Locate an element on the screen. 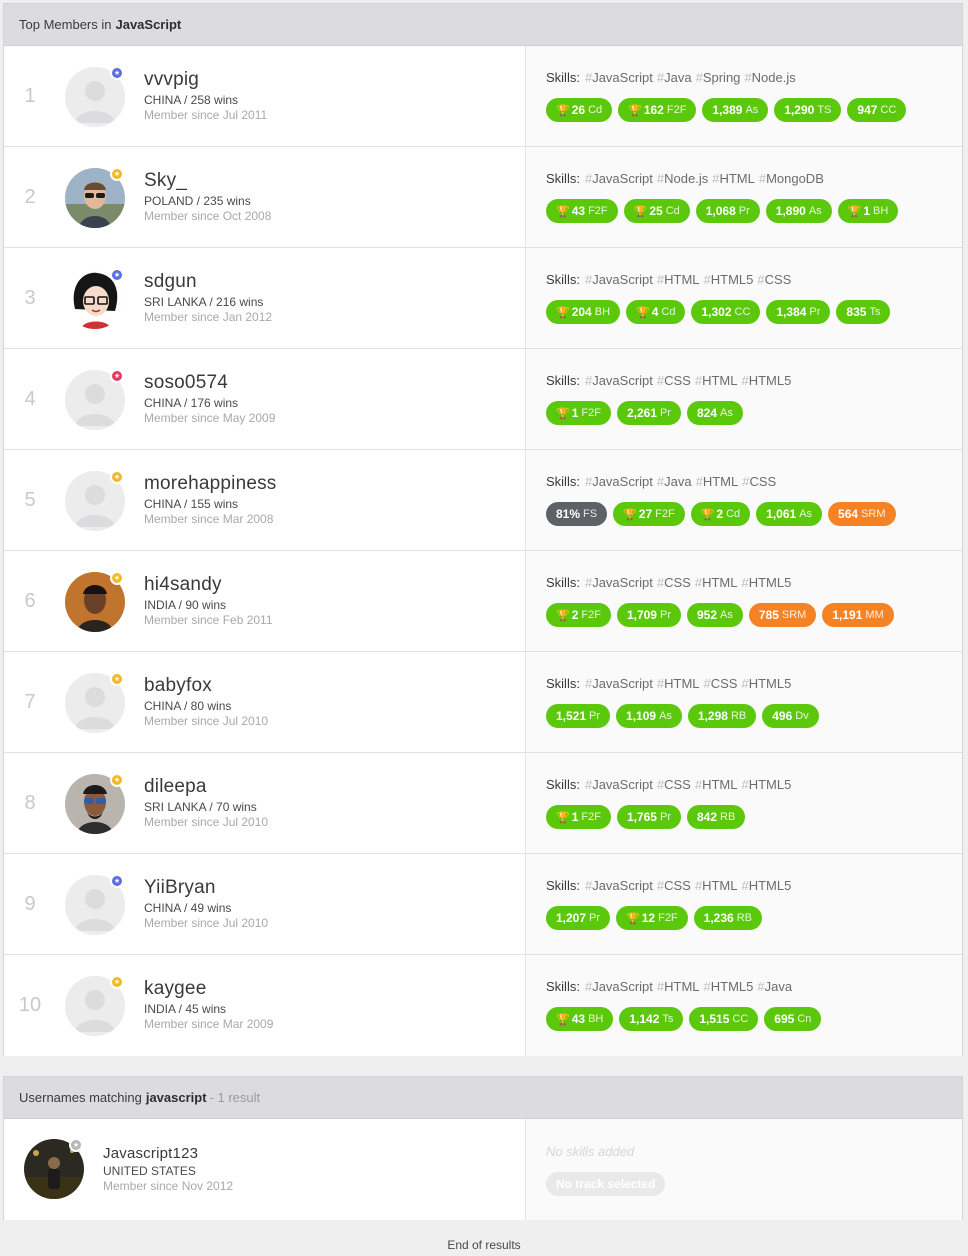 The width and height of the screenshot is (968, 1256). rating-pill: 947 CC is located at coordinates (877, 110).